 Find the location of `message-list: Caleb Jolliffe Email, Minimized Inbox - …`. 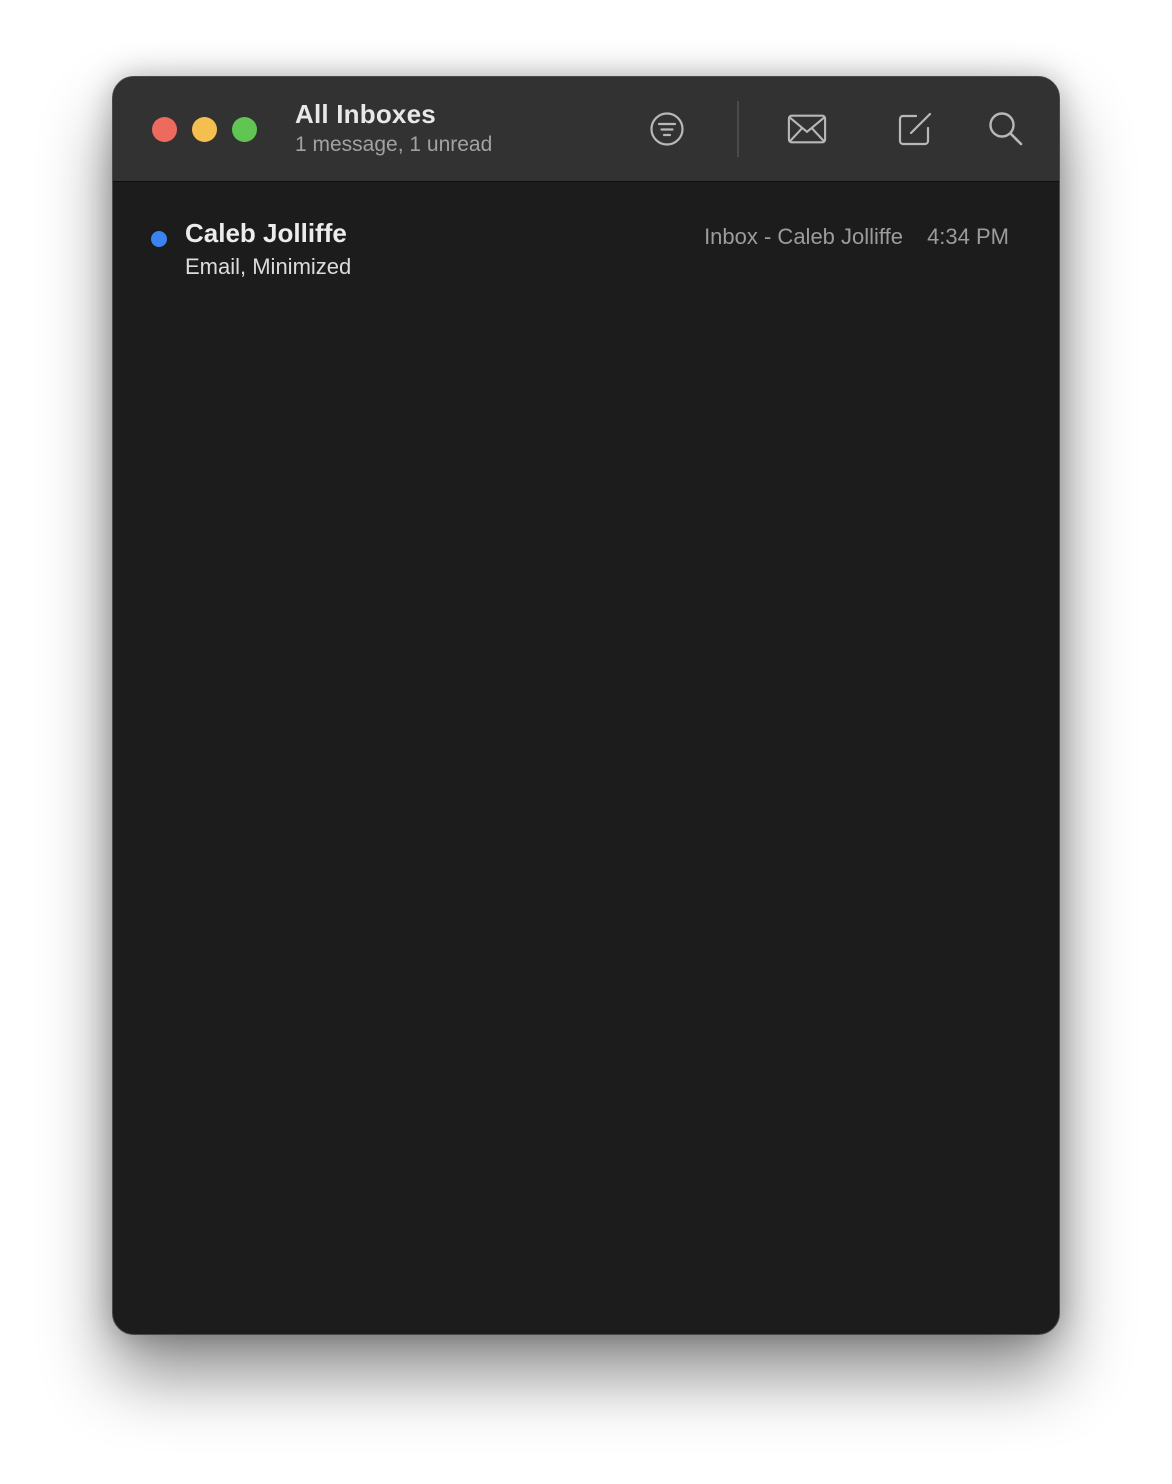

message-list: Caleb Jolliffe Email, Minimized Inbox - … is located at coordinates (586, 232).